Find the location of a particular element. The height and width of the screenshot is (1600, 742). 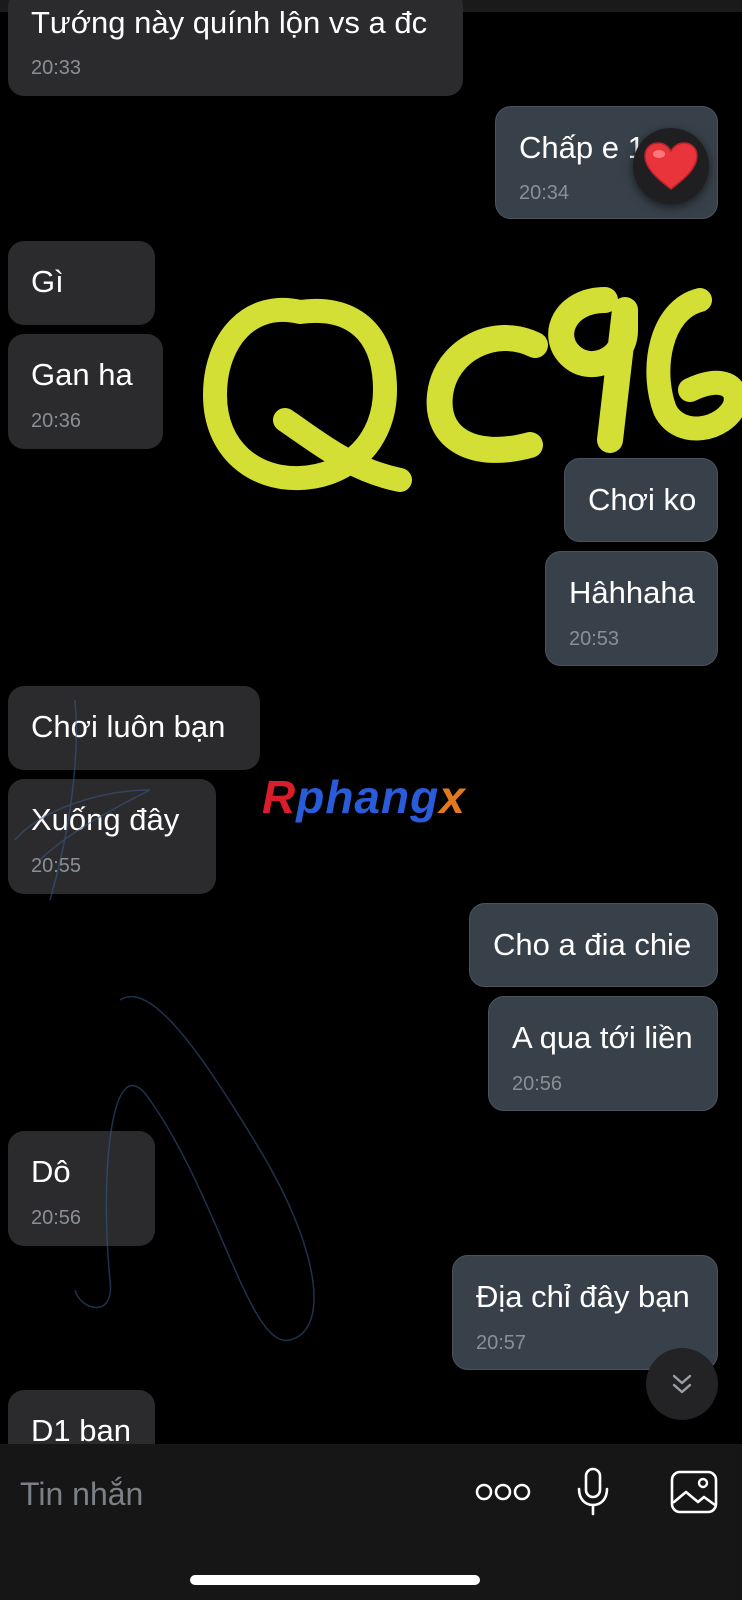

message-text: Chấp e 1 is located at coordinates (582, 147).